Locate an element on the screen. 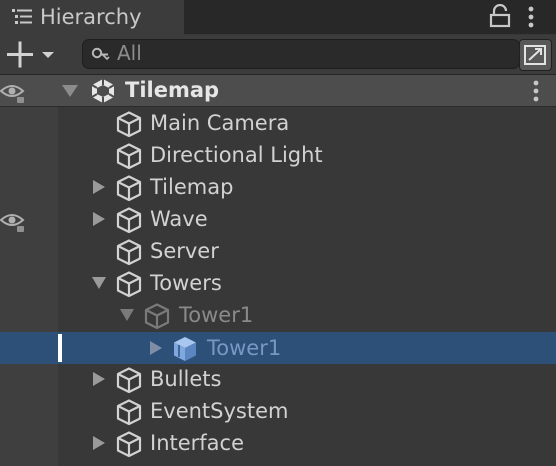 This screenshot has height=466, width=556. tree-item-label: Wave is located at coordinates (179, 219).